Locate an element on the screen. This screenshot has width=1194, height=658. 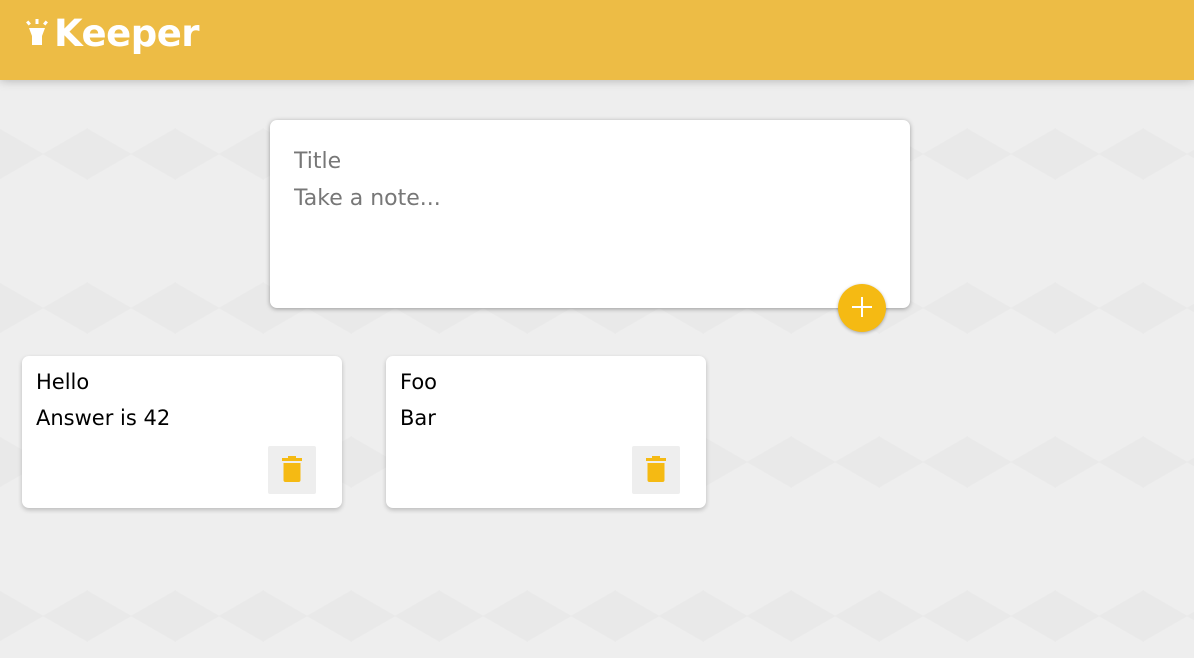
note-title: Hello is located at coordinates (63, 382).